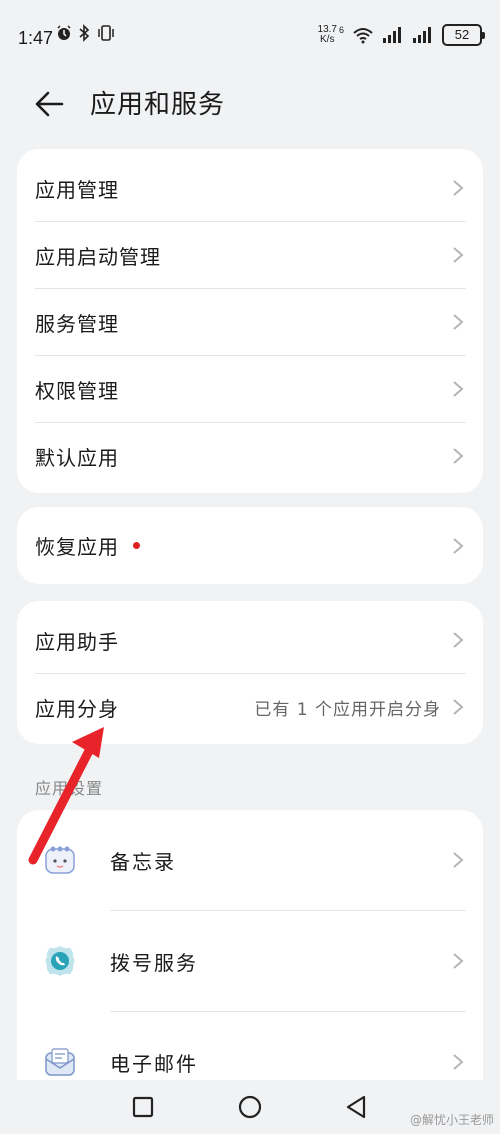 The image size is (500, 1134). I want to click on service-management-item: 服务管理, so click(250, 322).